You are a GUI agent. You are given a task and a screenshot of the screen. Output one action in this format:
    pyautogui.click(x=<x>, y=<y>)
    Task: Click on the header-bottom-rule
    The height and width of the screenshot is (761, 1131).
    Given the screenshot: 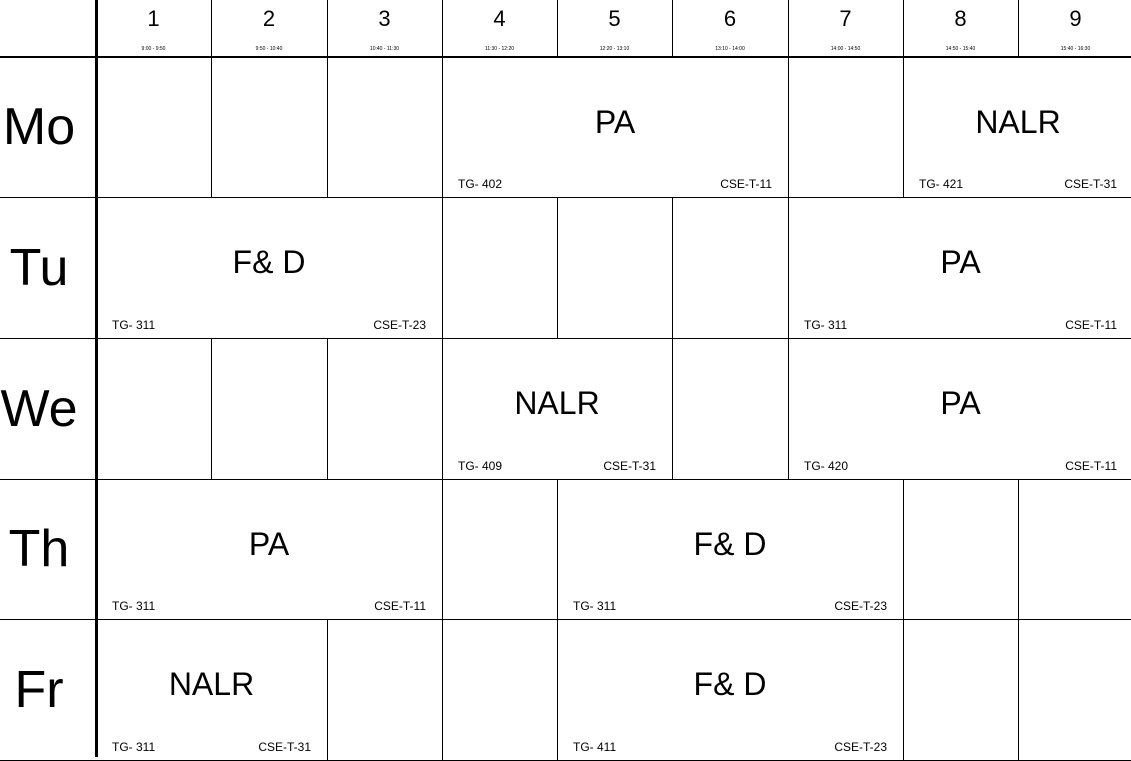 What is the action you would take?
    pyautogui.click(x=565, y=57)
    